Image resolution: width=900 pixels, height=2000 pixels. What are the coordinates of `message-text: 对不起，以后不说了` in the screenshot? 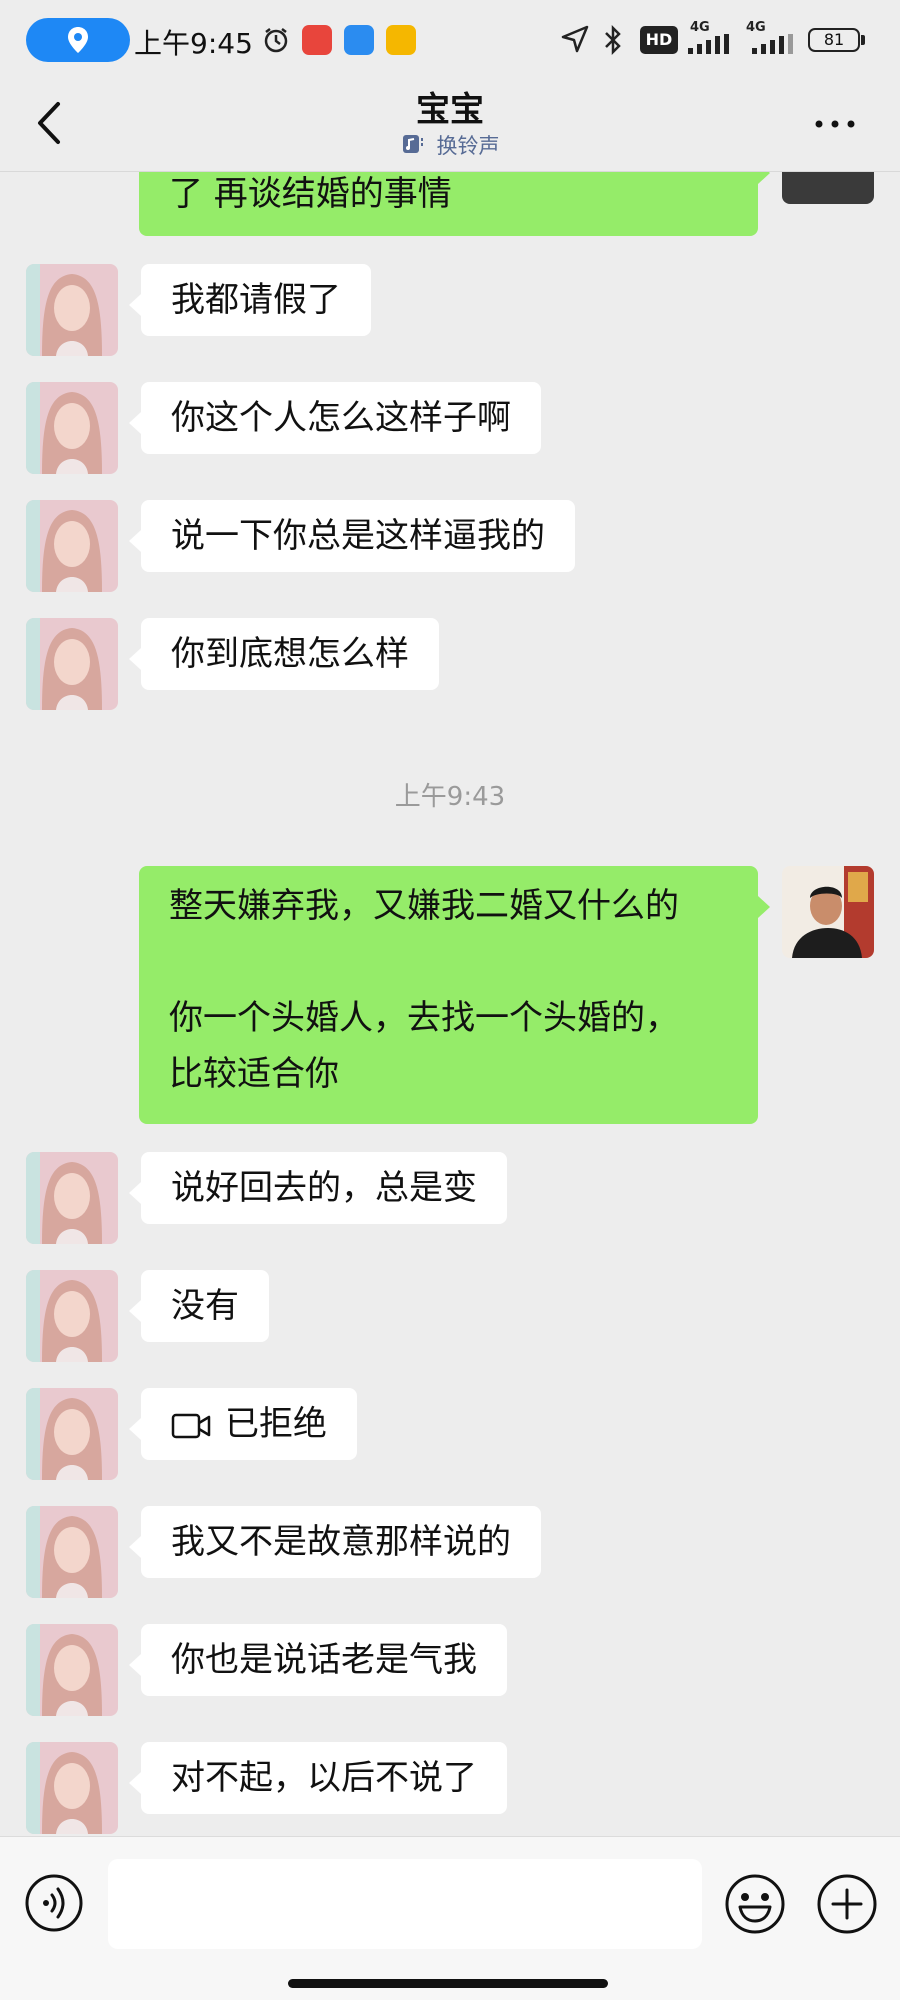 It's located at (324, 1778).